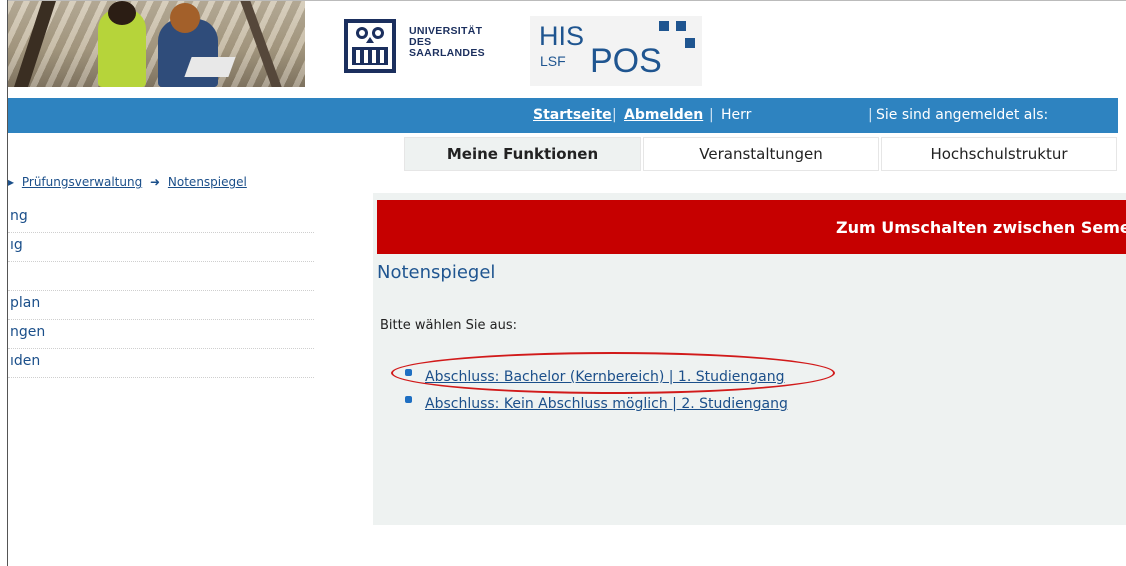  Describe the element at coordinates (736, 115) in the screenshot. I see `user-salutation: Herr` at that location.